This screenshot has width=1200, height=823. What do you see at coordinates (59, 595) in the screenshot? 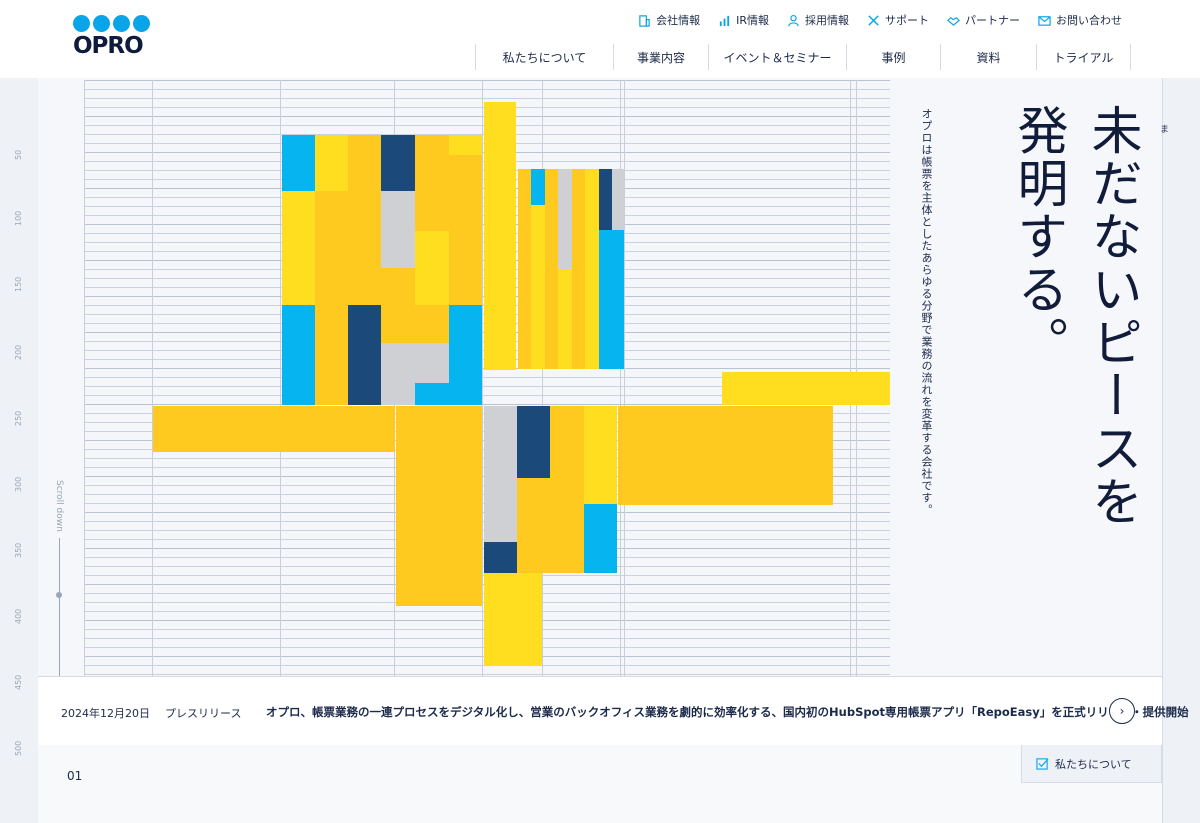
I see `scroll-knob` at bounding box center [59, 595].